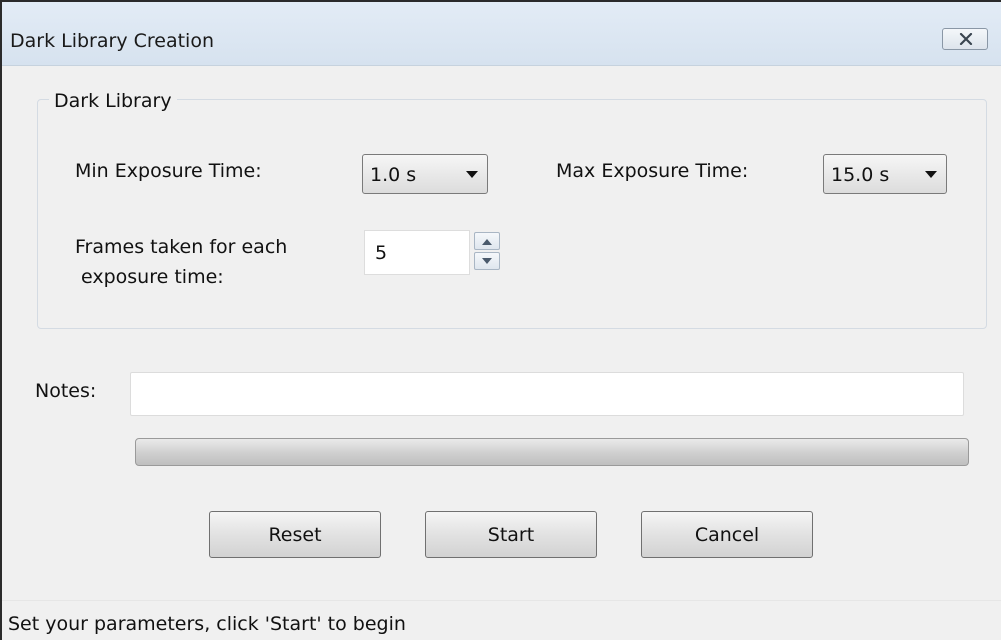 This screenshot has height=640, width=1001. What do you see at coordinates (113, 101) in the screenshot?
I see `group-title: Dark Library` at bounding box center [113, 101].